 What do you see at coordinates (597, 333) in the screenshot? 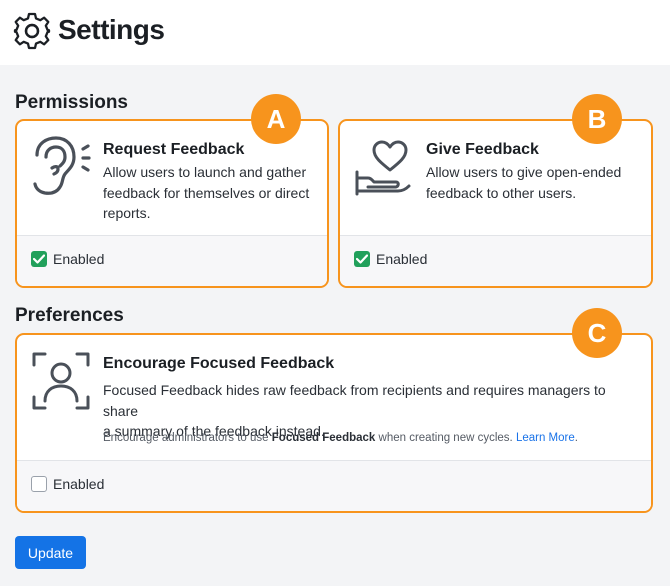
I see `badge-c: C` at bounding box center [597, 333].